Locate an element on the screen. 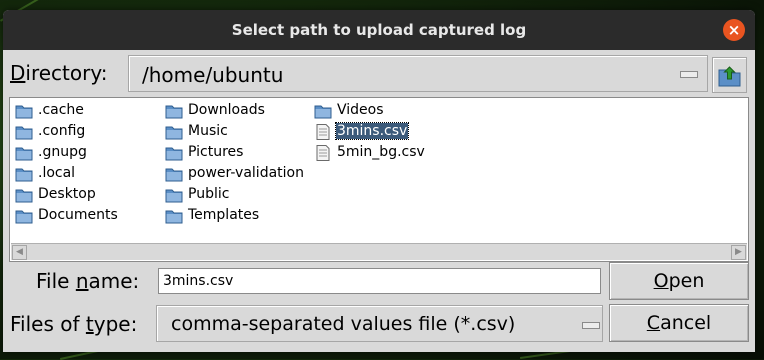  directory-value: /home/ubuntu is located at coordinates (213, 75).